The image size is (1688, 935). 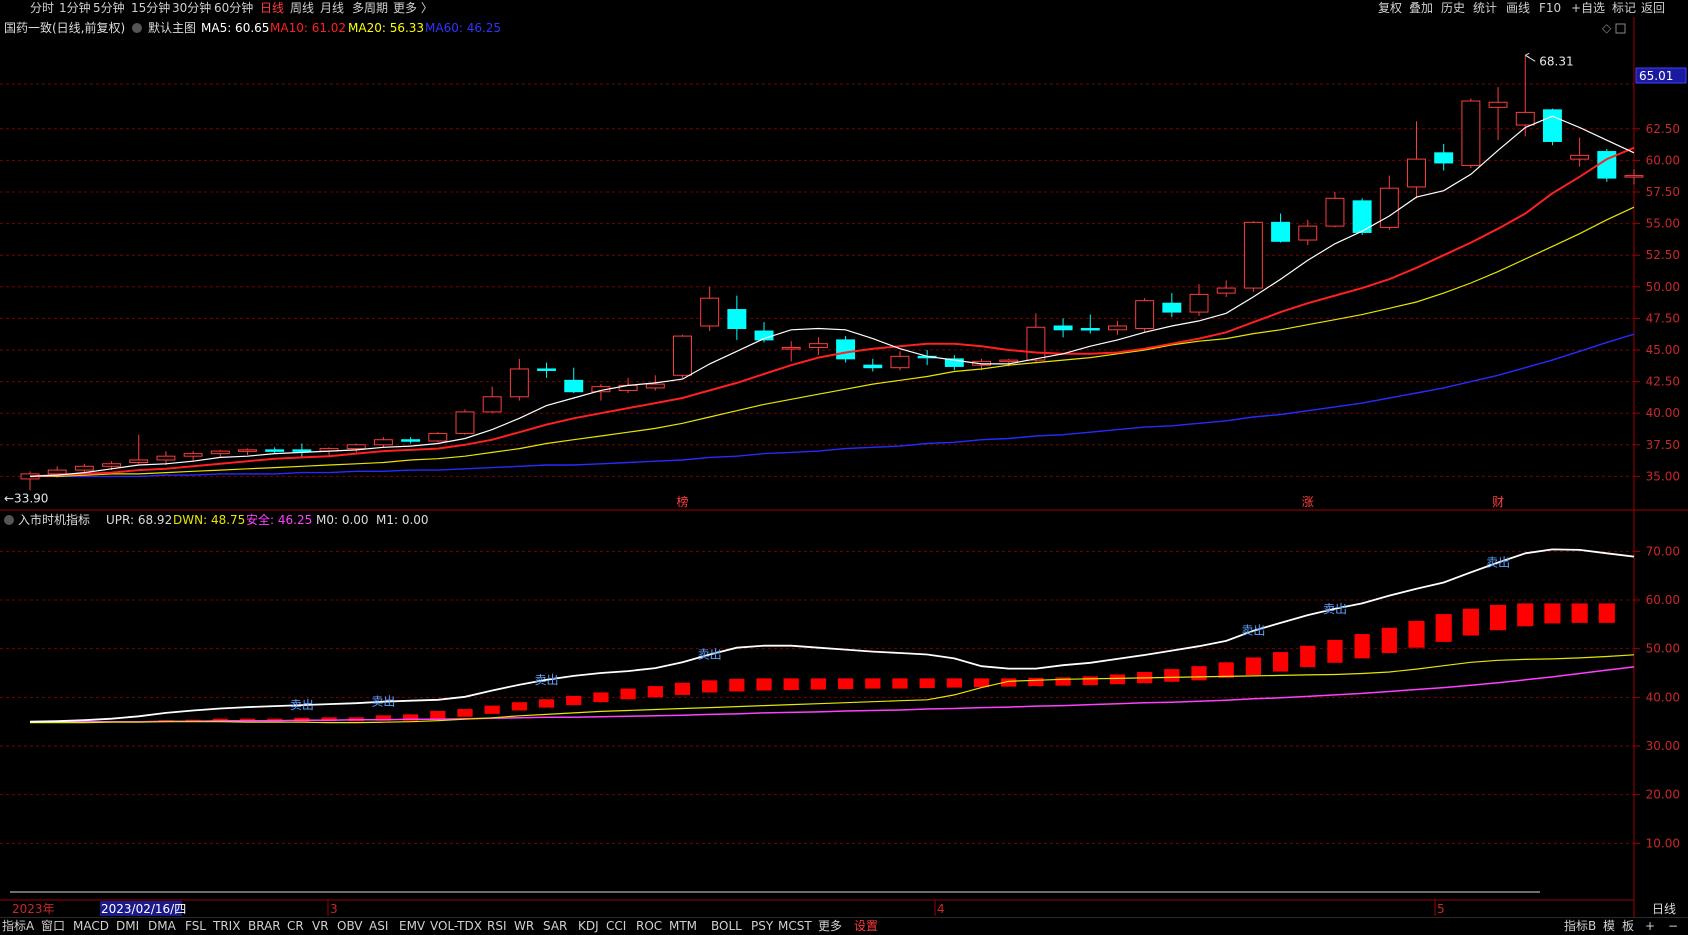 I want to click on indicator-tab-10: OBV, so click(x=350, y=926).